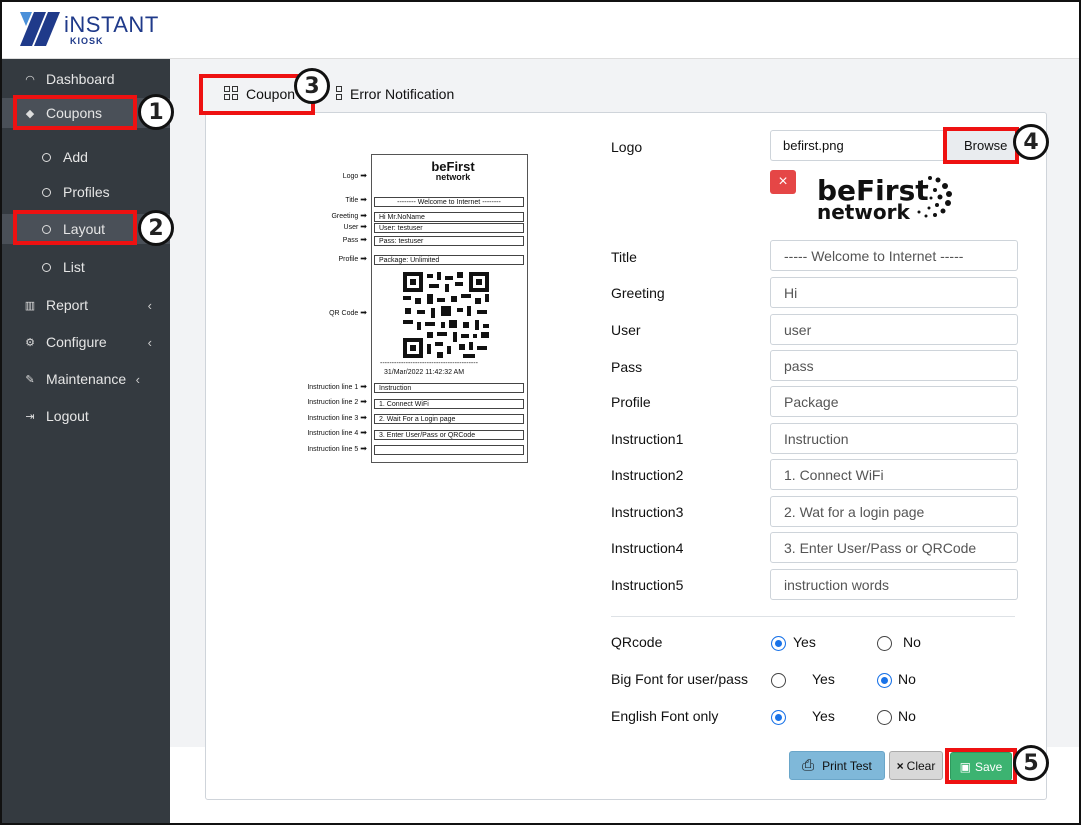 Image resolution: width=1081 pixels, height=825 pixels. I want to click on sidebar-item-report: ▥ Report ‹, so click(86, 305).